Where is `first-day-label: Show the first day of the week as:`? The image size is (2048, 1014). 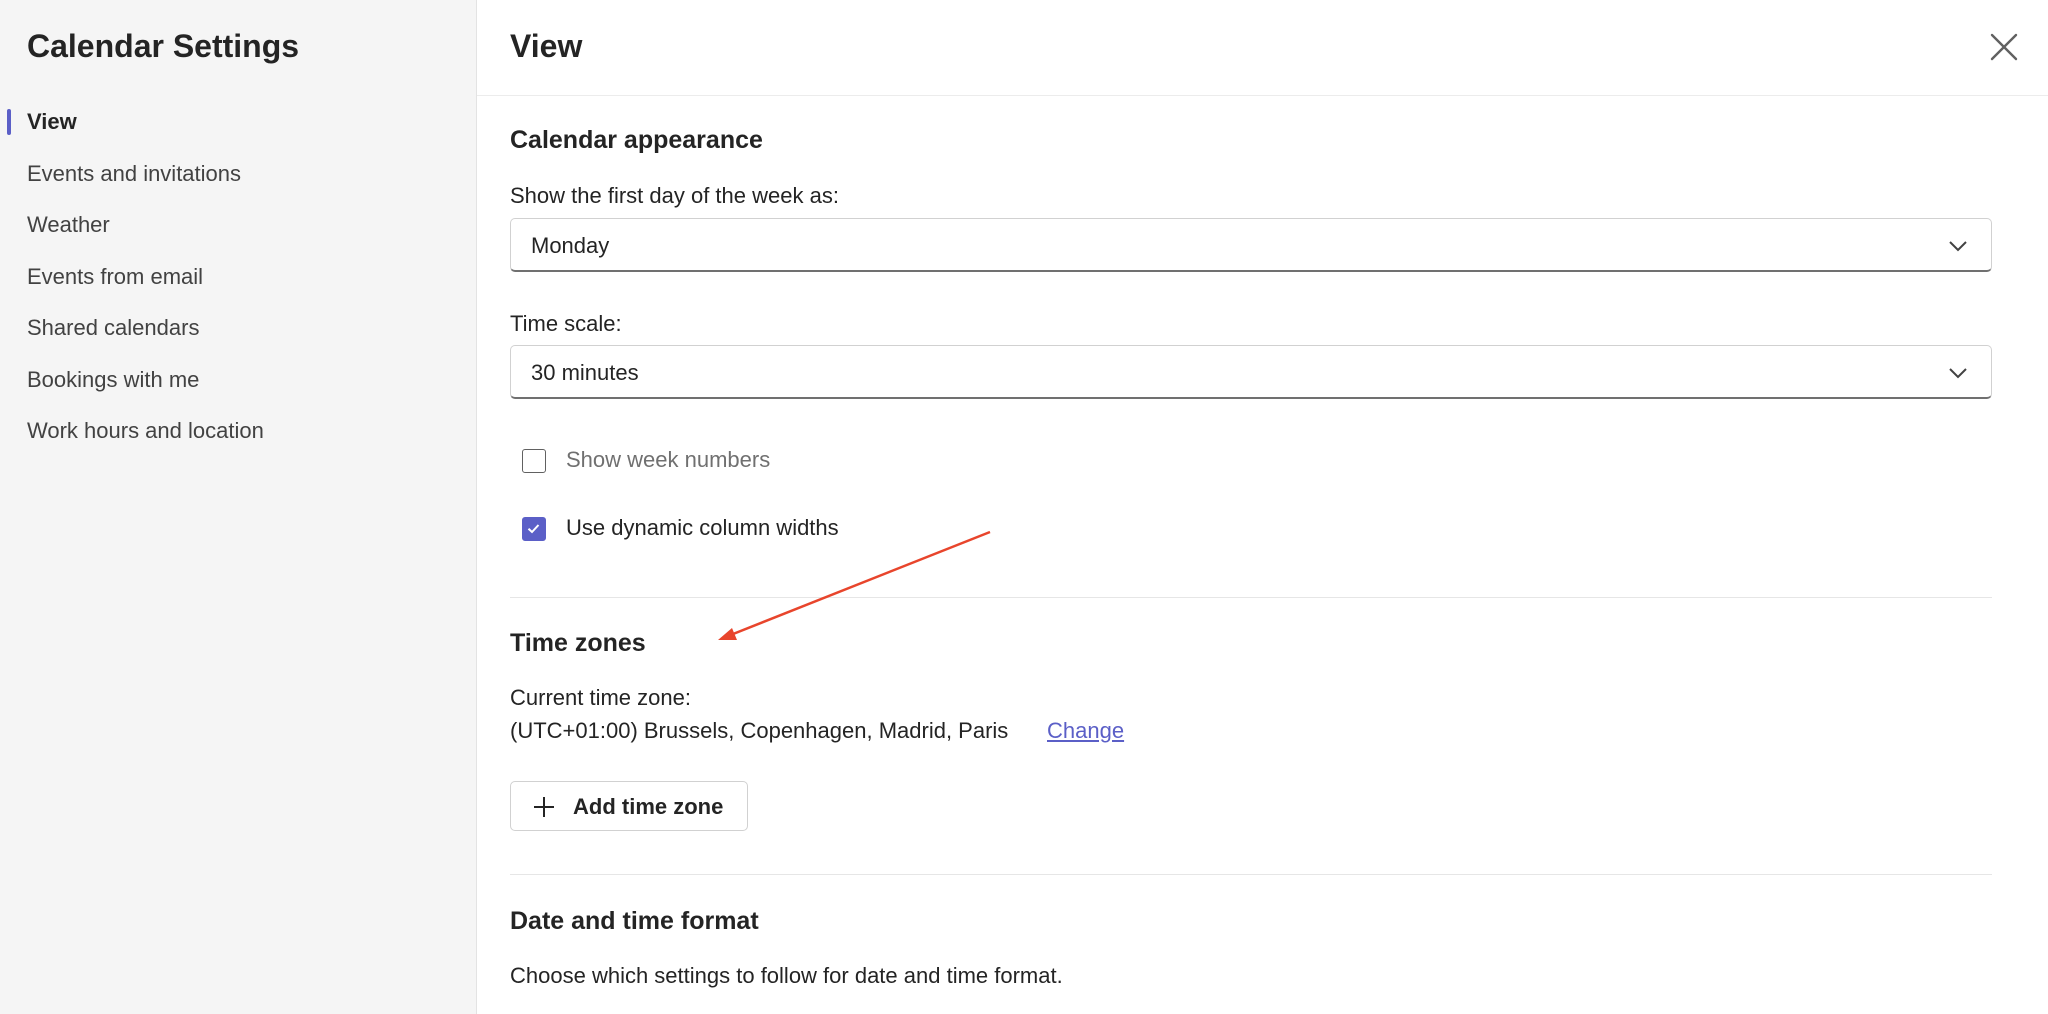 first-day-label: Show the first day of the week as: is located at coordinates (674, 195).